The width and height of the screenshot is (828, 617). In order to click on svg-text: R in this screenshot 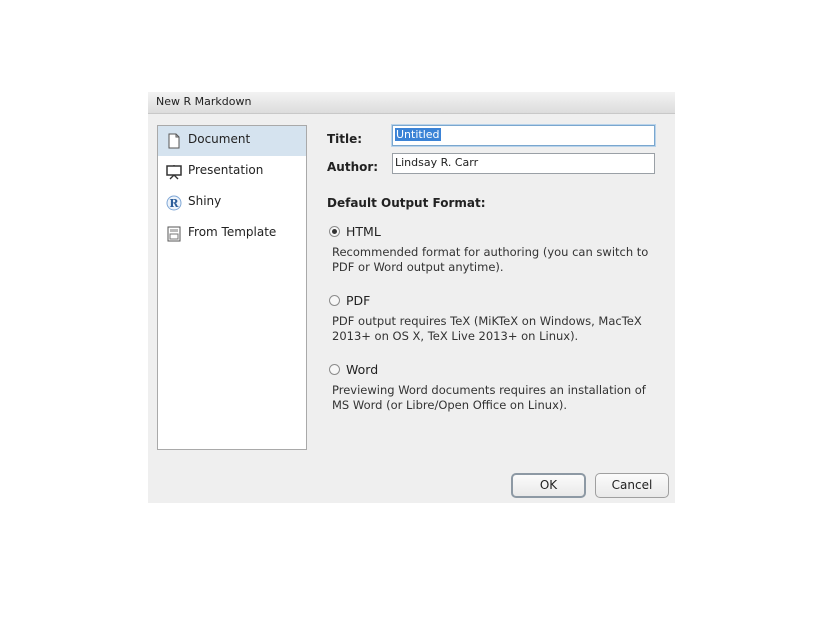, I will do `click(174, 203)`.